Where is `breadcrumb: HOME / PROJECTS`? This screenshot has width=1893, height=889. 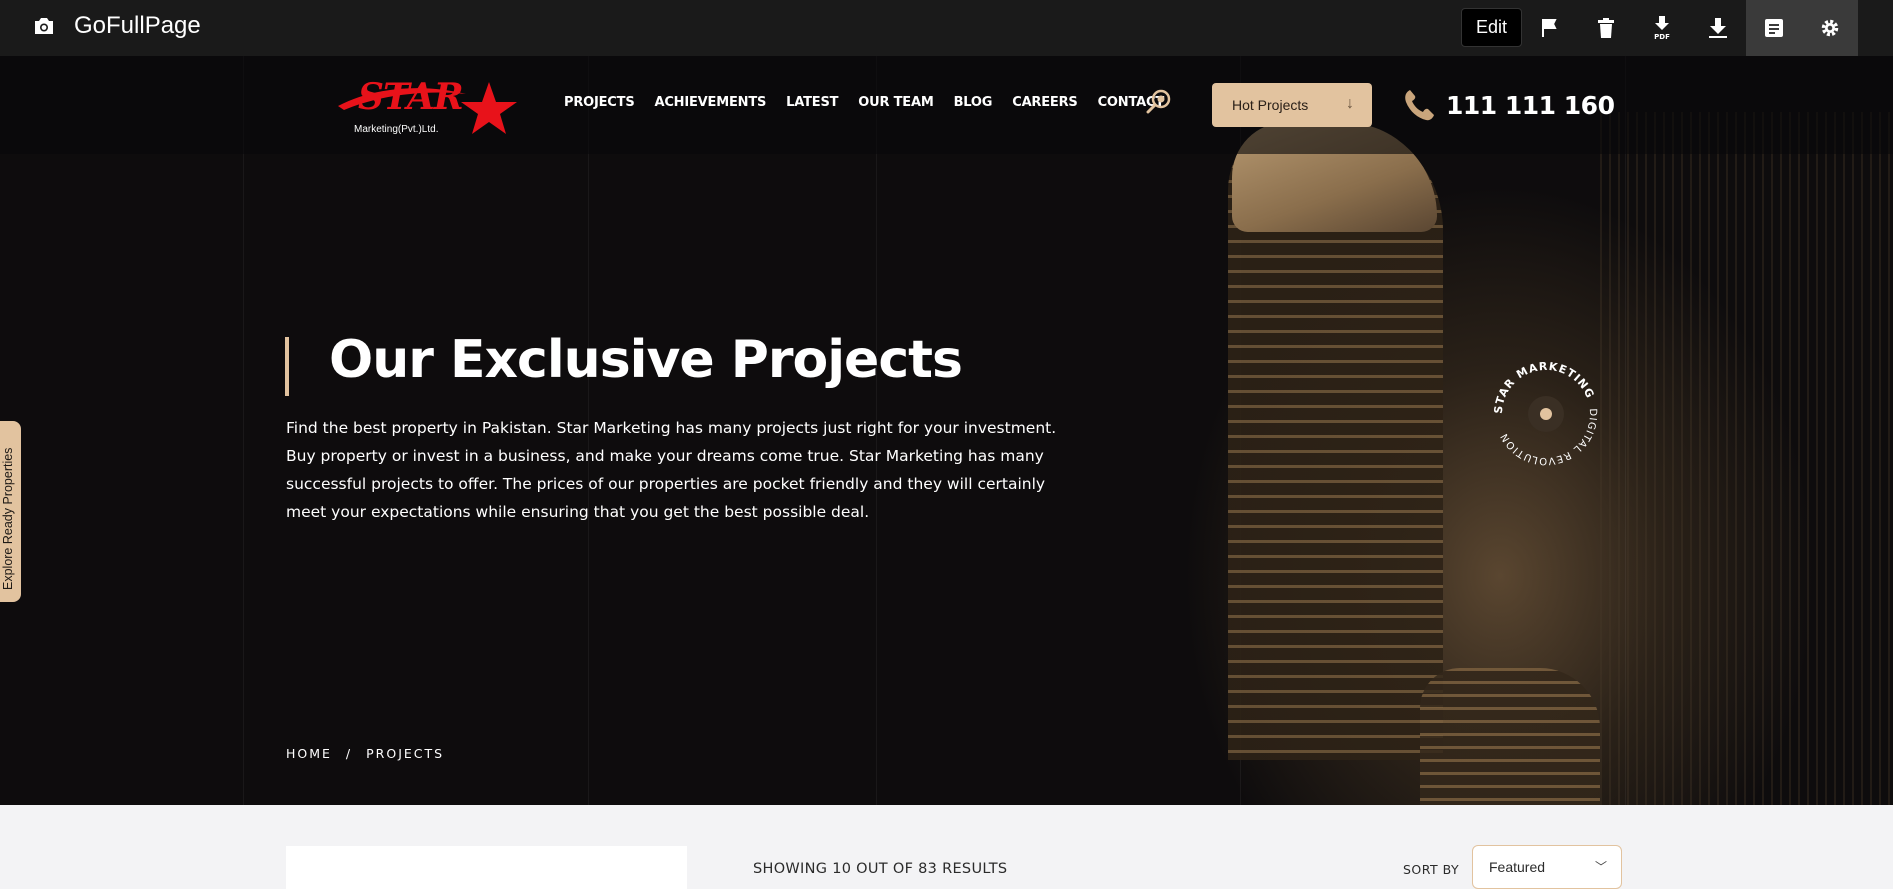
breadcrumb: HOME / PROJECTS is located at coordinates (365, 753).